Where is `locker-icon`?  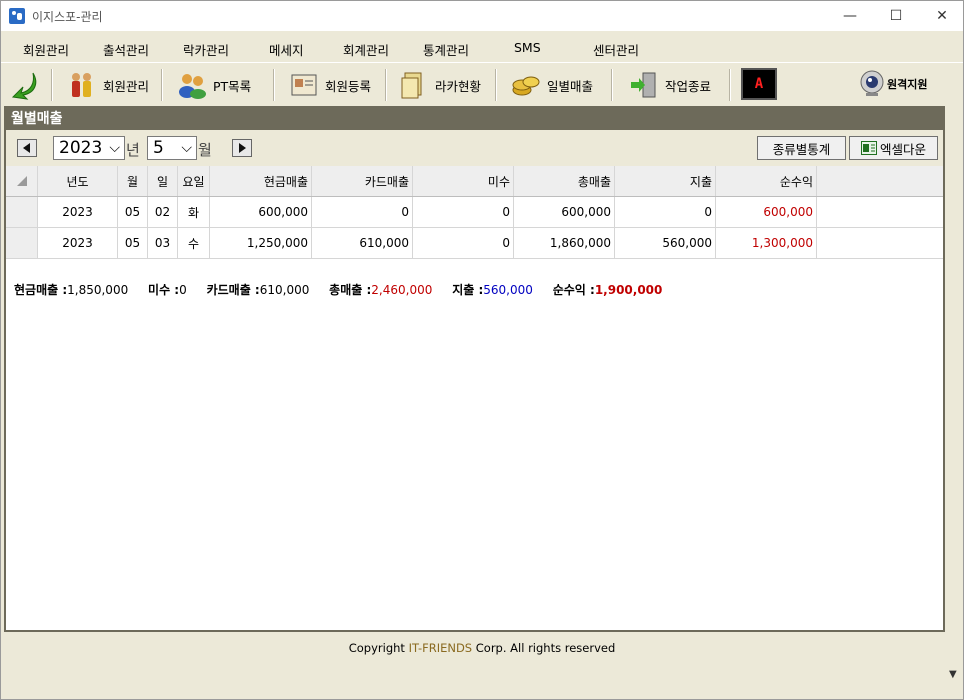
locker-icon is located at coordinates (411, 85).